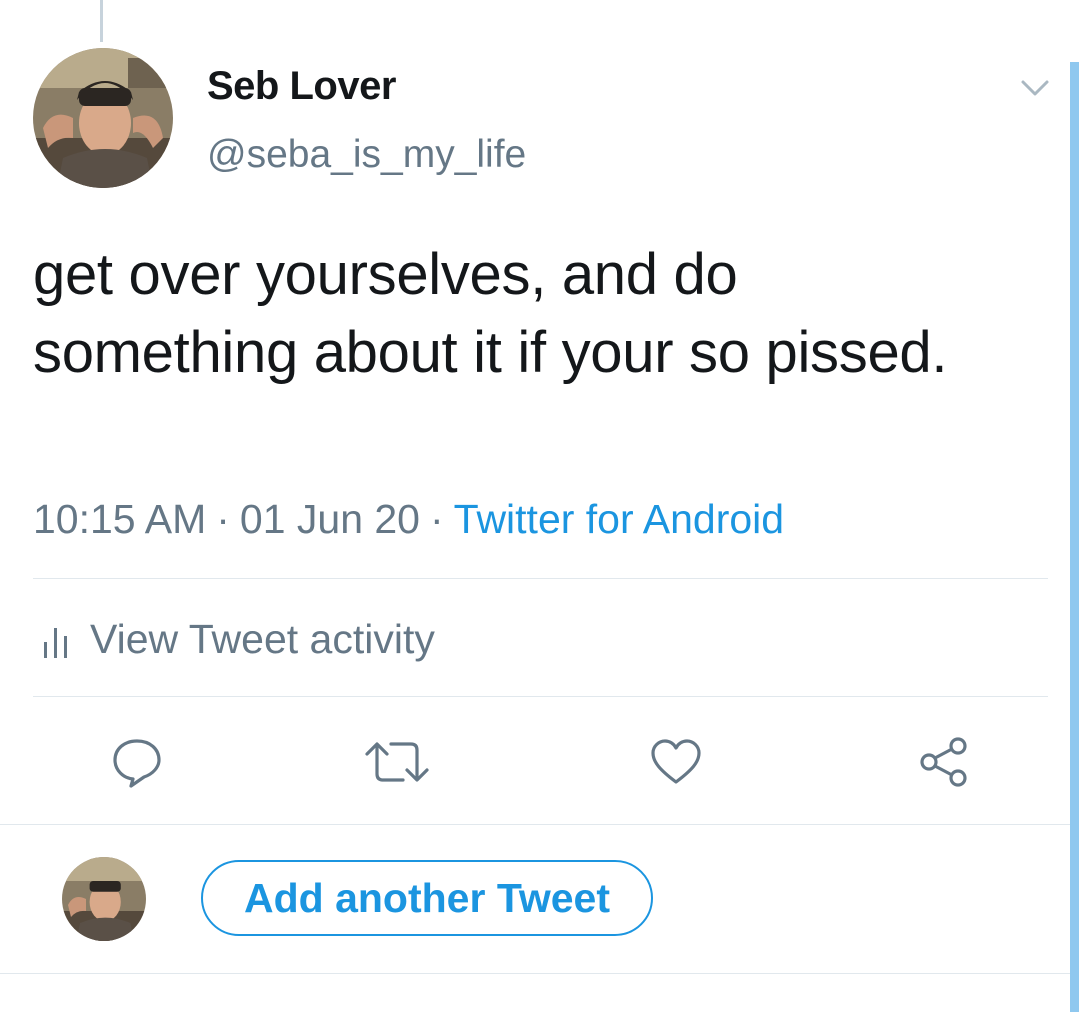 This screenshot has width=1079, height=1012. Describe the element at coordinates (1035, 88) in the screenshot. I see `chevron-down-icon` at that location.